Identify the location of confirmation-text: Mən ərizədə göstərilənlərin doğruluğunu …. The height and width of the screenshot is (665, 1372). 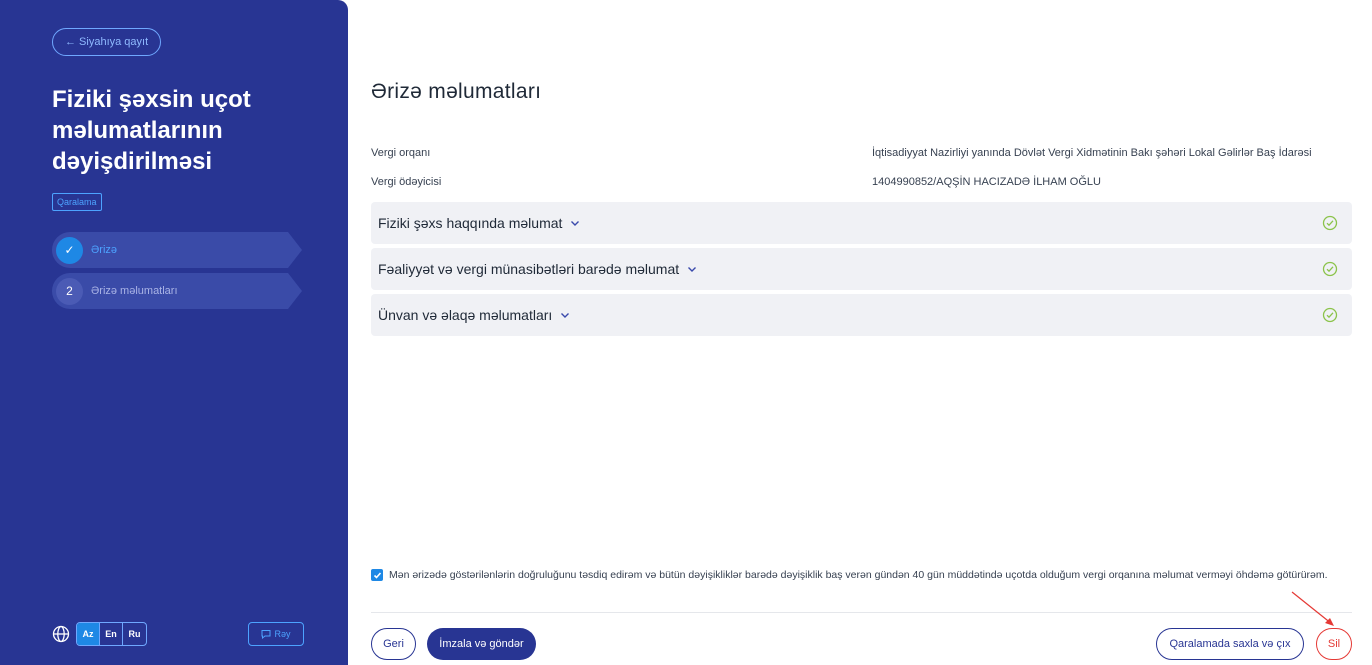
(858, 575).